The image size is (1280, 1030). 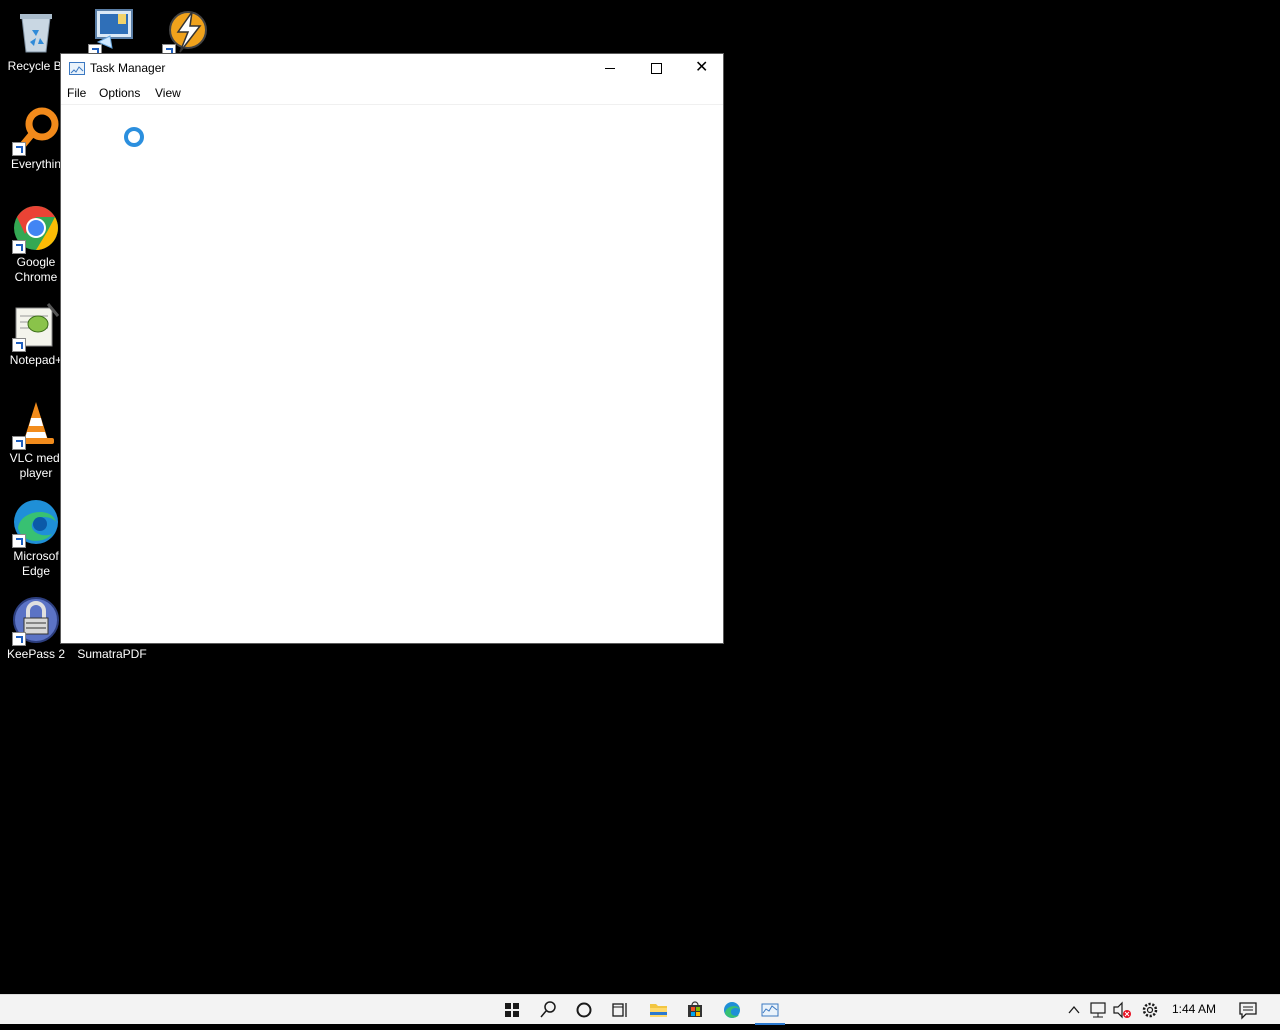 I want to click on network-icon, so click(x=1098, y=1010).